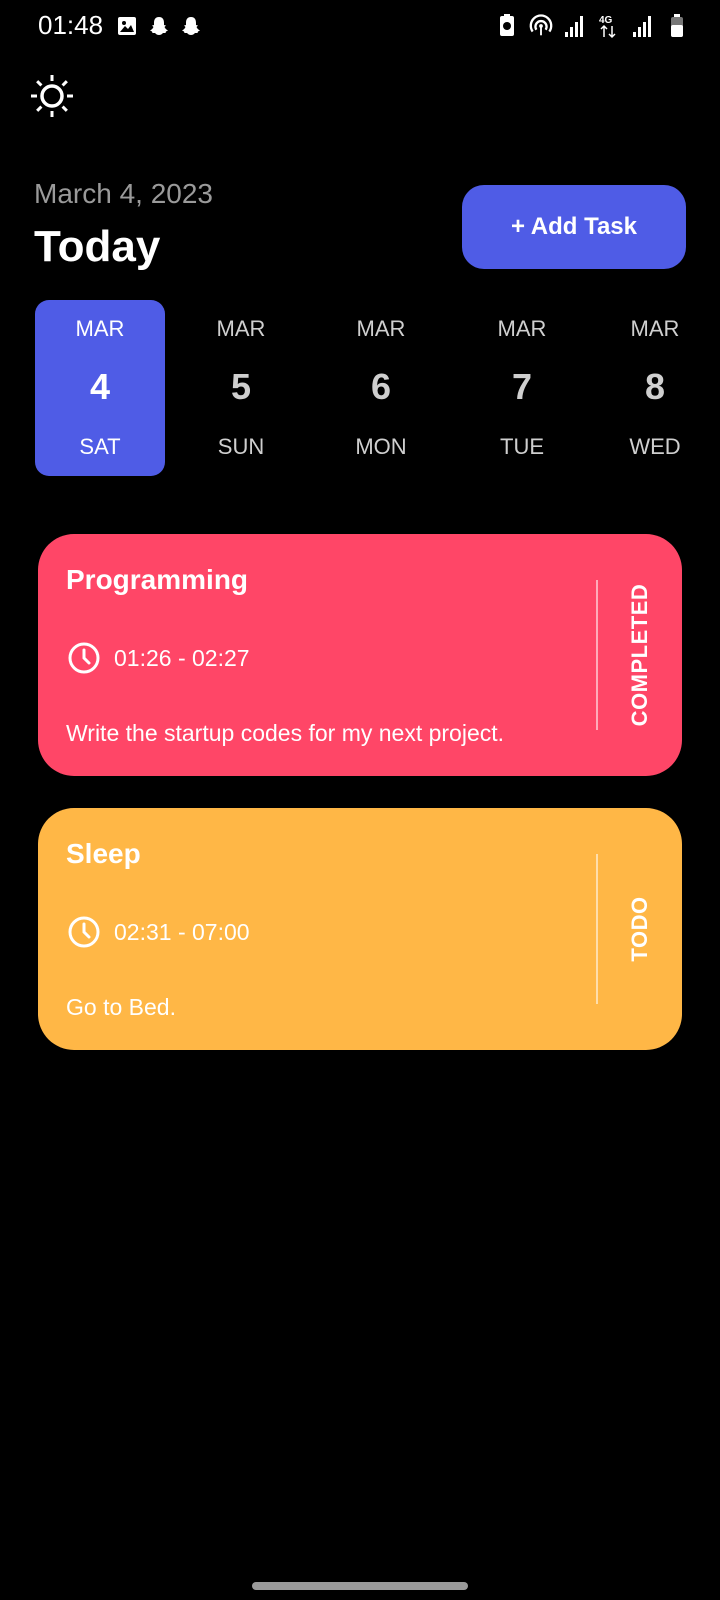 This screenshot has width=720, height=1600. Describe the element at coordinates (677, 25) in the screenshot. I see `battery-icon` at that location.